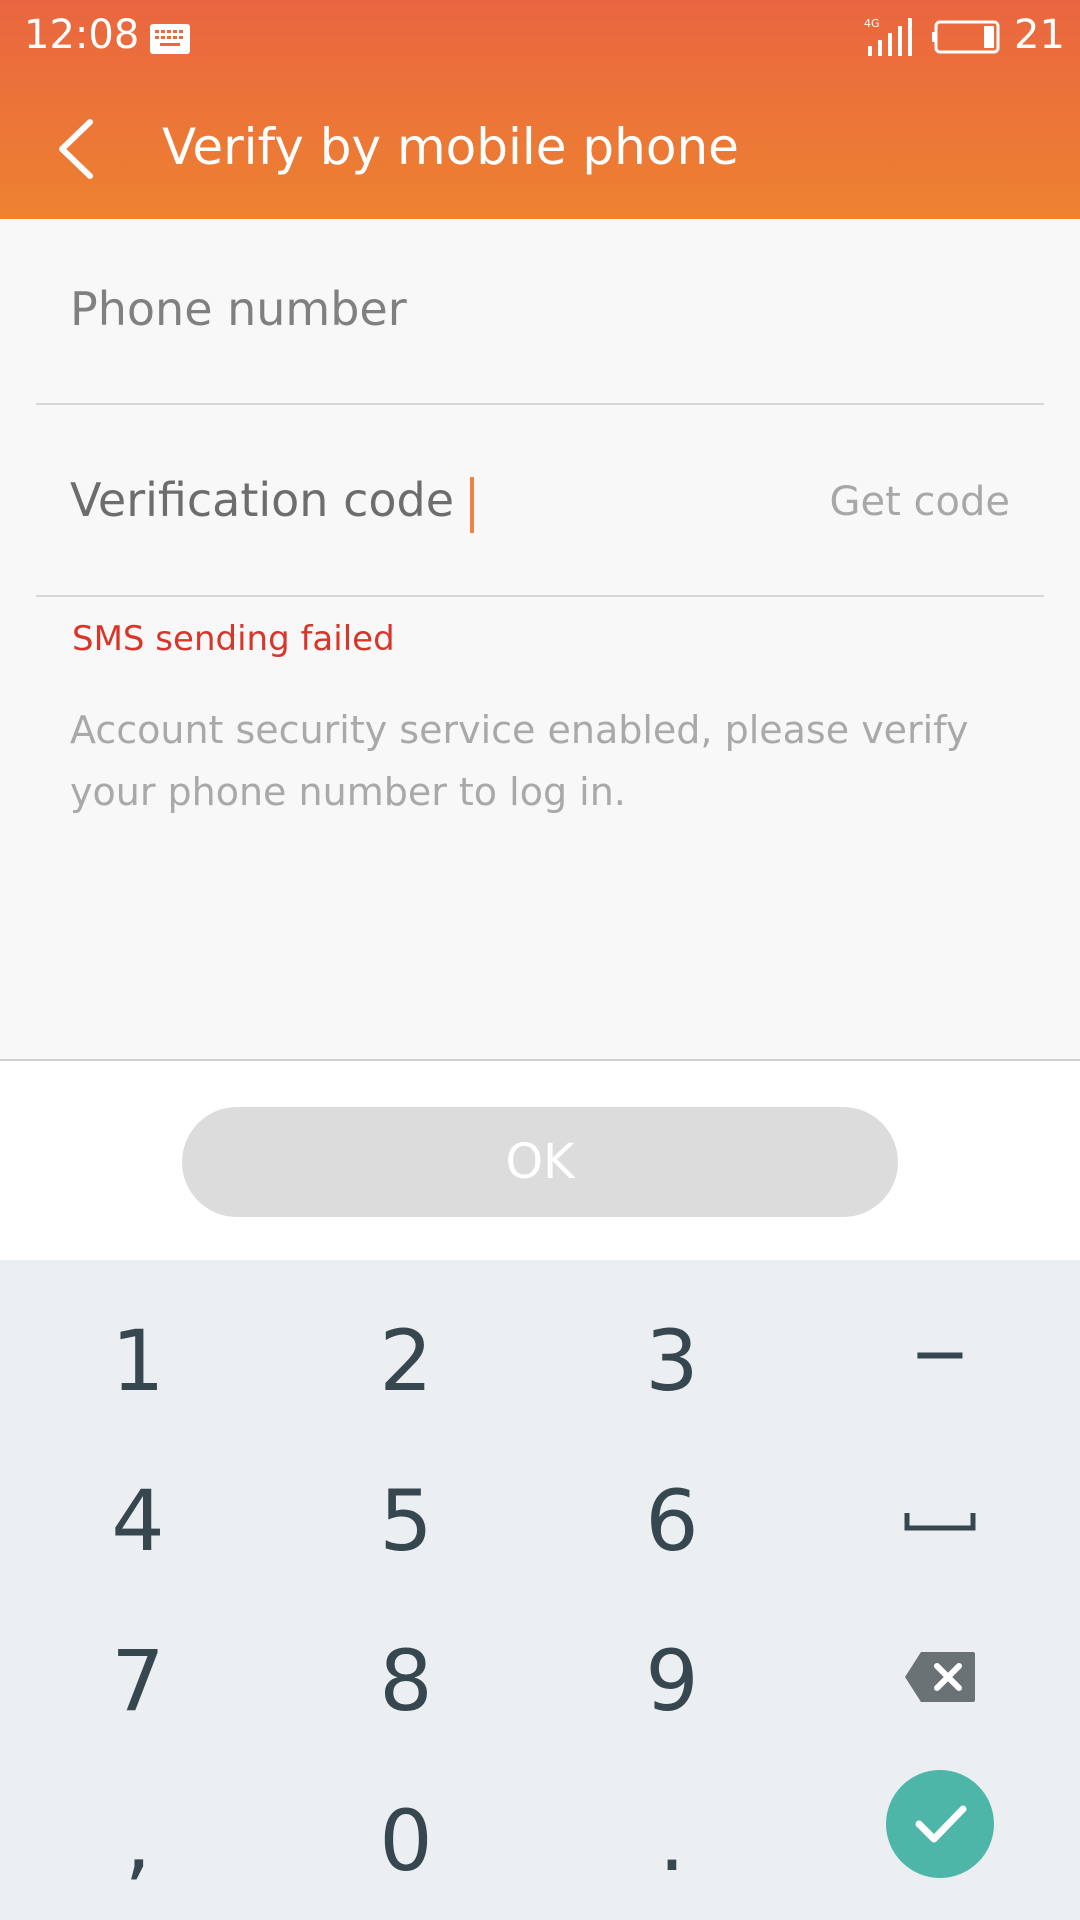  I want to click on signal-4g-icon: 4G, so click(888, 36).